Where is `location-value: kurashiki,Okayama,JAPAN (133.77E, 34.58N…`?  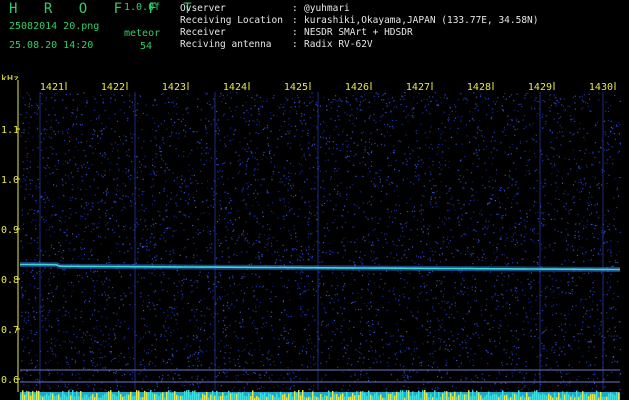
location-value: kurashiki,Okayama,JAPAN (133.77E, 34.58N… is located at coordinates (421, 20).